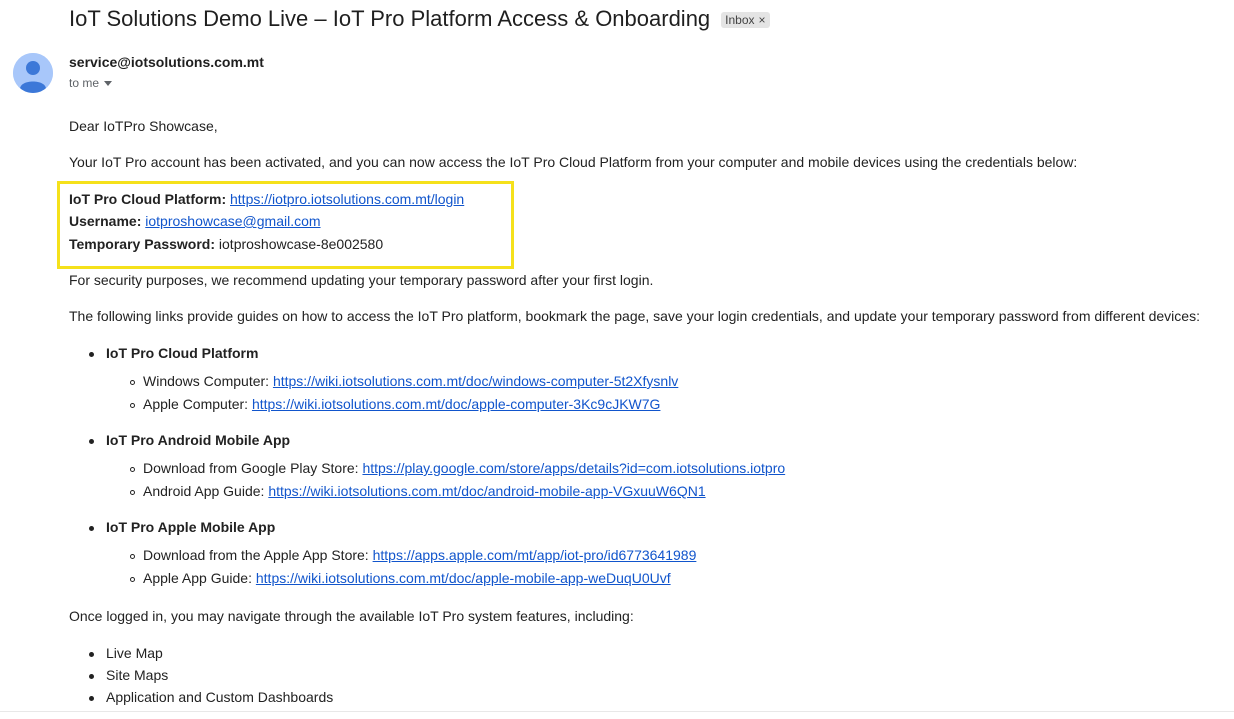  I want to click on section-title-android: IoT Pro Android Mobile App, so click(198, 440).